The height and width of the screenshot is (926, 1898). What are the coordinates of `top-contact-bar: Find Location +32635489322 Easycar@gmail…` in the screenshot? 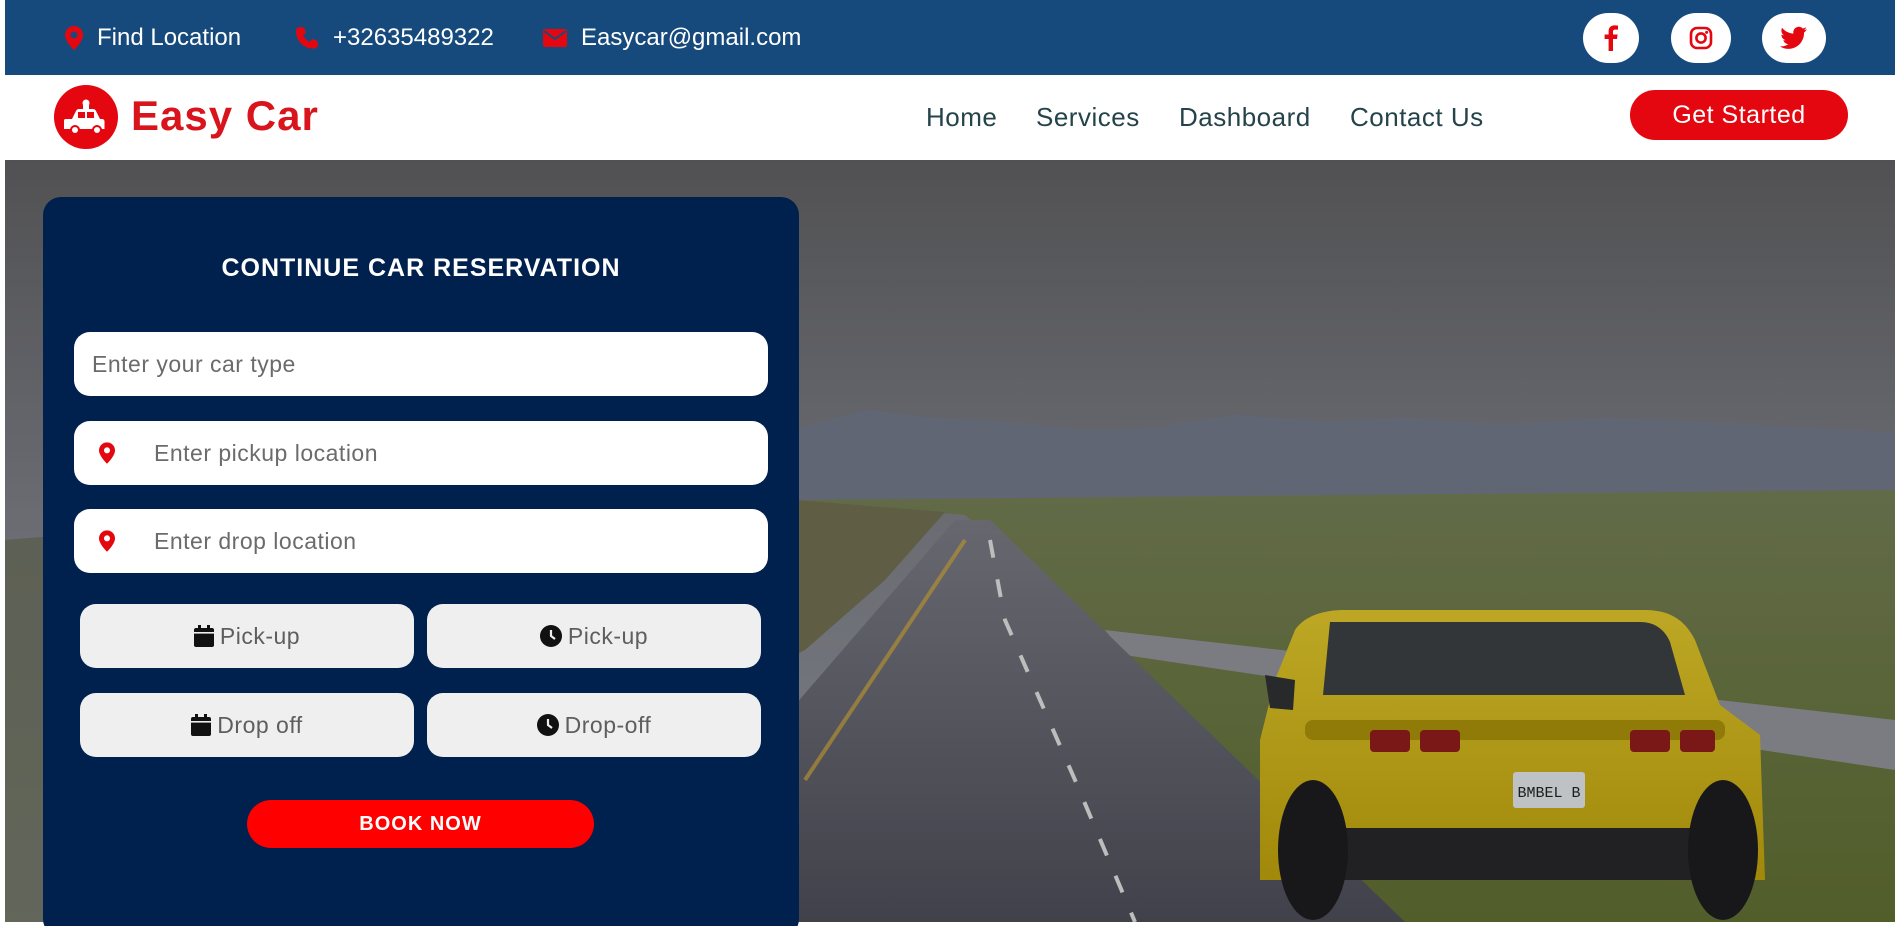 It's located at (950, 37).